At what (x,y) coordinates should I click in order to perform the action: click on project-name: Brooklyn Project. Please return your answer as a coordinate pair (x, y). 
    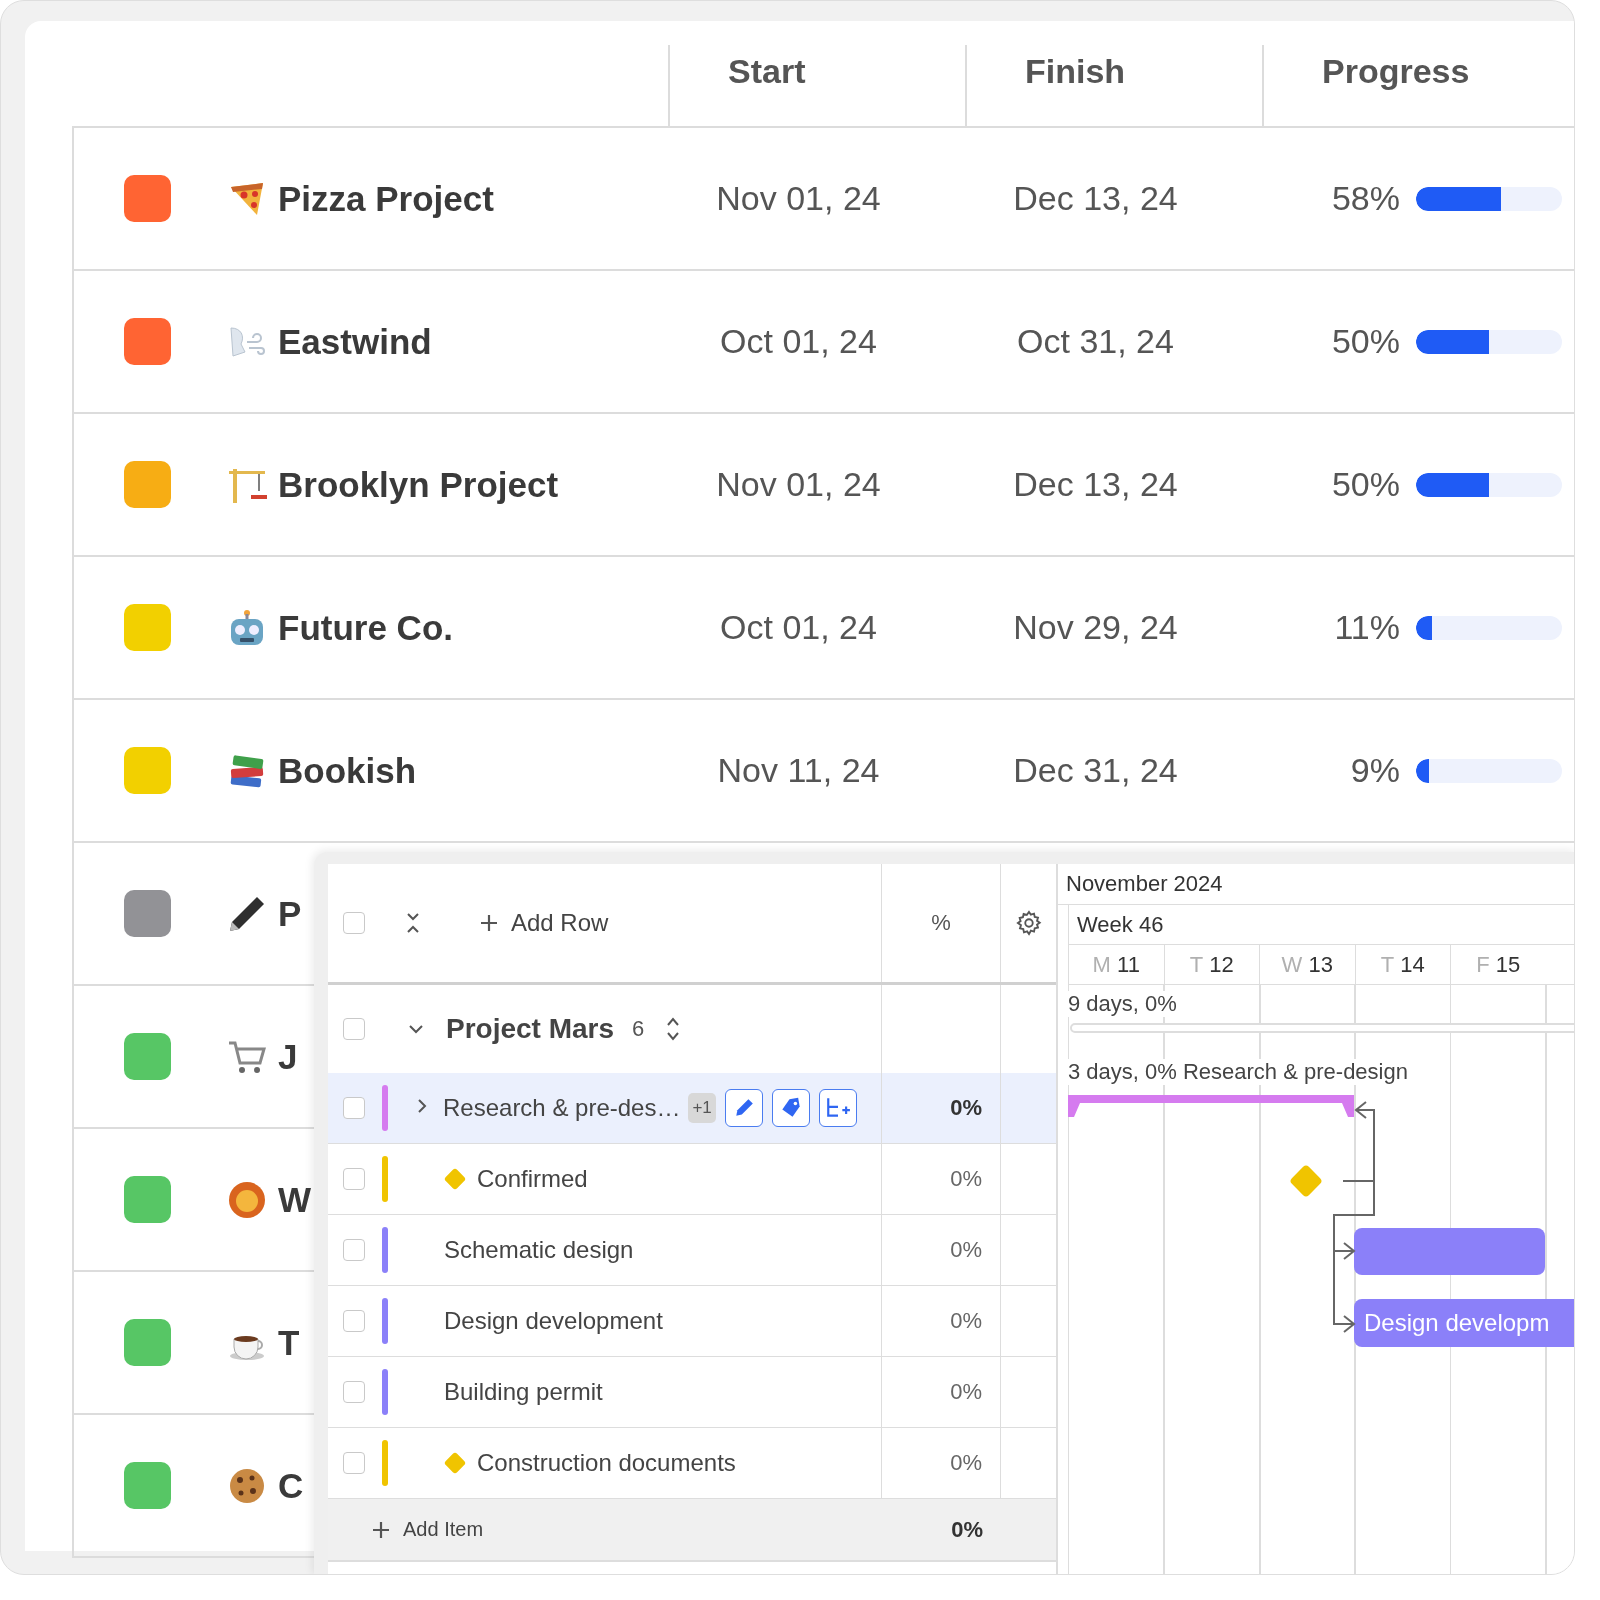
    Looking at the image, I should click on (418, 484).